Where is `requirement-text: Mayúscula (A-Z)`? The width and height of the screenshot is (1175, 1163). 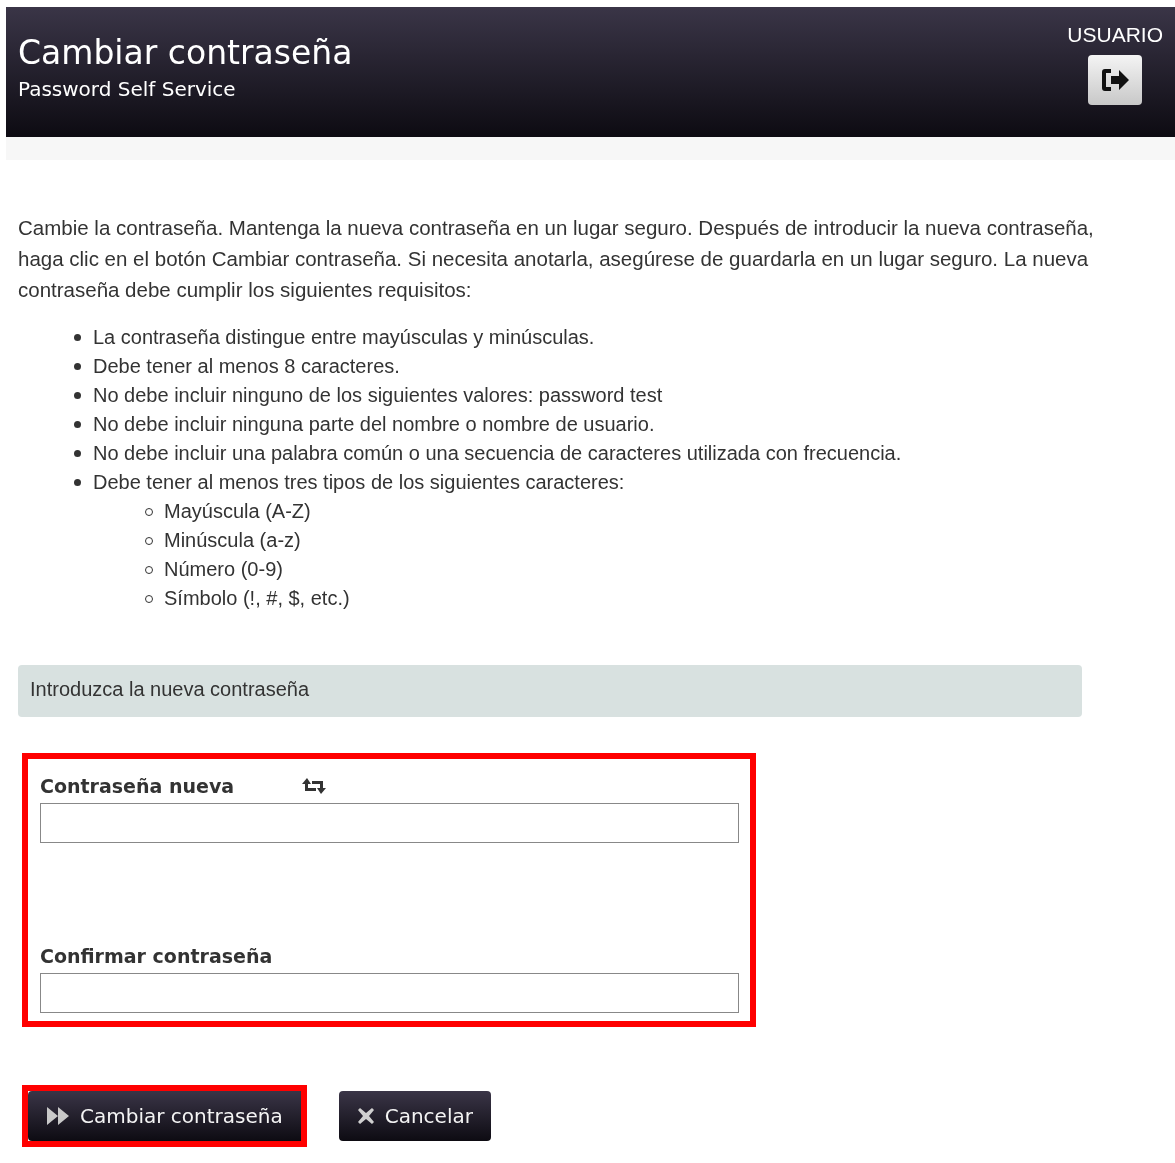
requirement-text: Mayúscula (A-Z) is located at coordinates (237, 511).